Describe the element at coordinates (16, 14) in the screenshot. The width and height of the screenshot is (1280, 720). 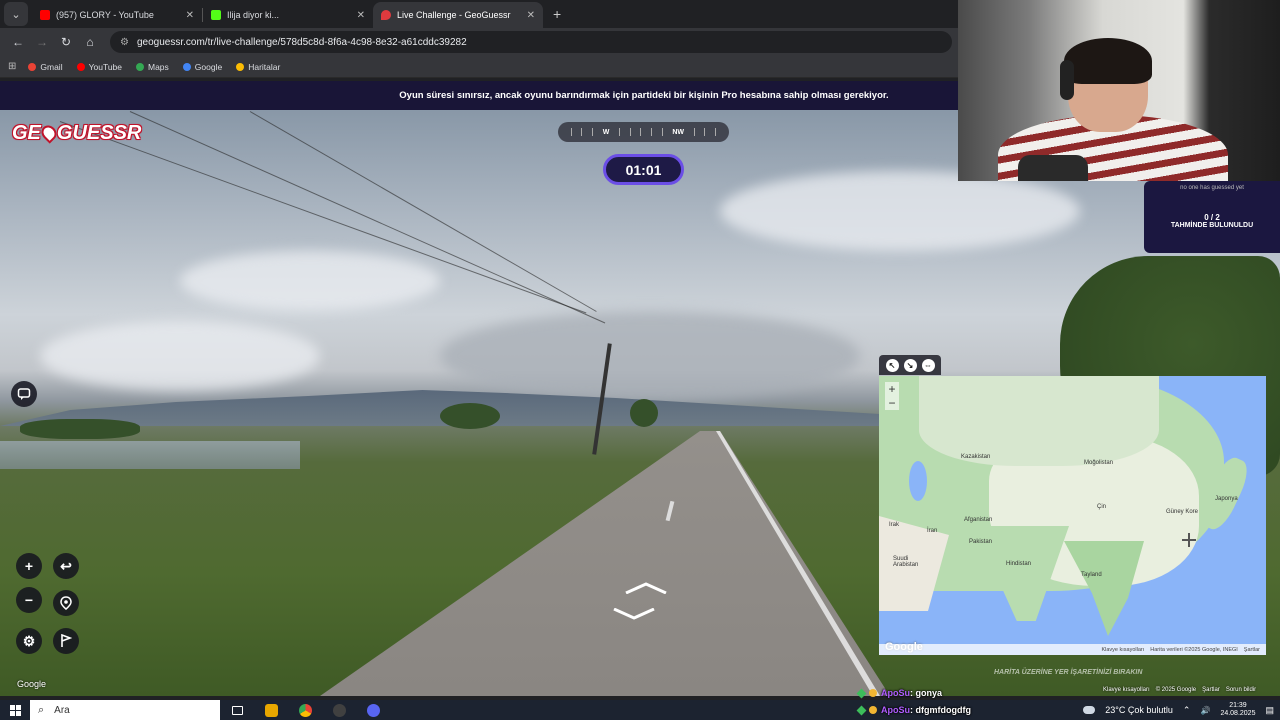
I see `tab-search-chevron-icon: ⌄` at that location.